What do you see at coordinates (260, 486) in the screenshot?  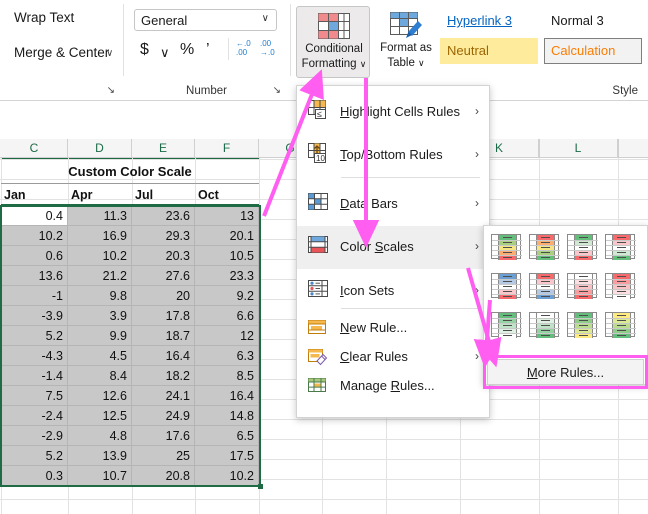 I see `fill-handle` at bounding box center [260, 486].